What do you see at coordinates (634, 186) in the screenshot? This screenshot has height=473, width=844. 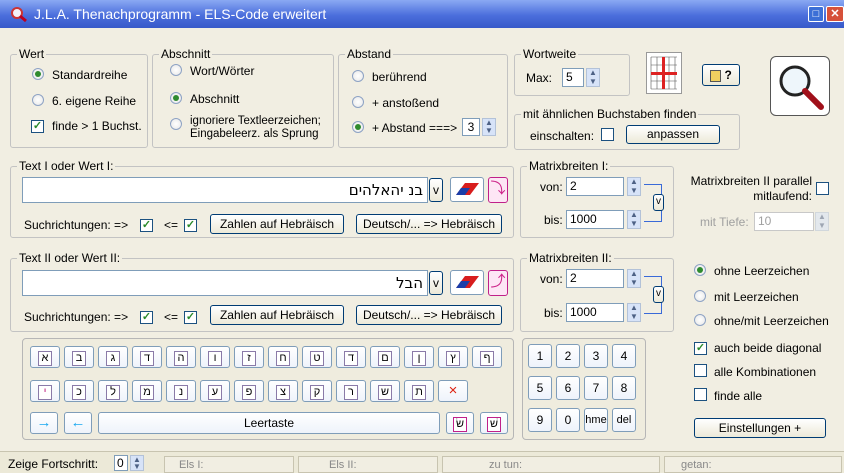 I see `matrix1-von-spinner: ▲ ▼` at bounding box center [634, 186].